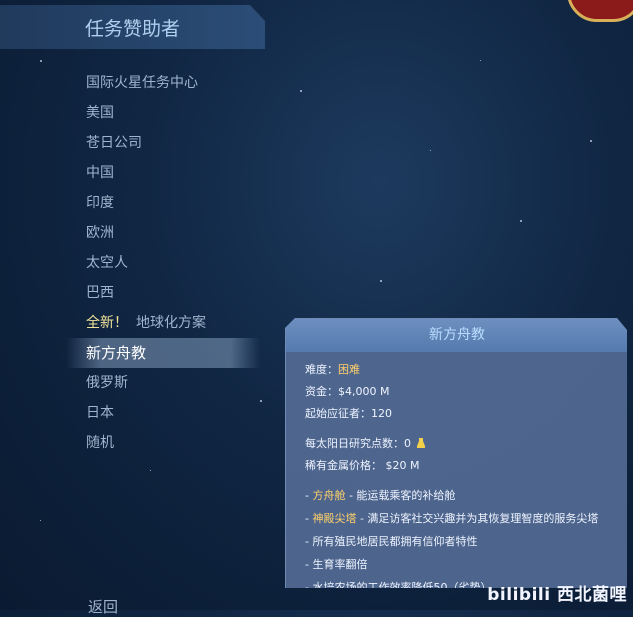  I want to click on sponsor-item: 俄罗斯, so click(130, 383).